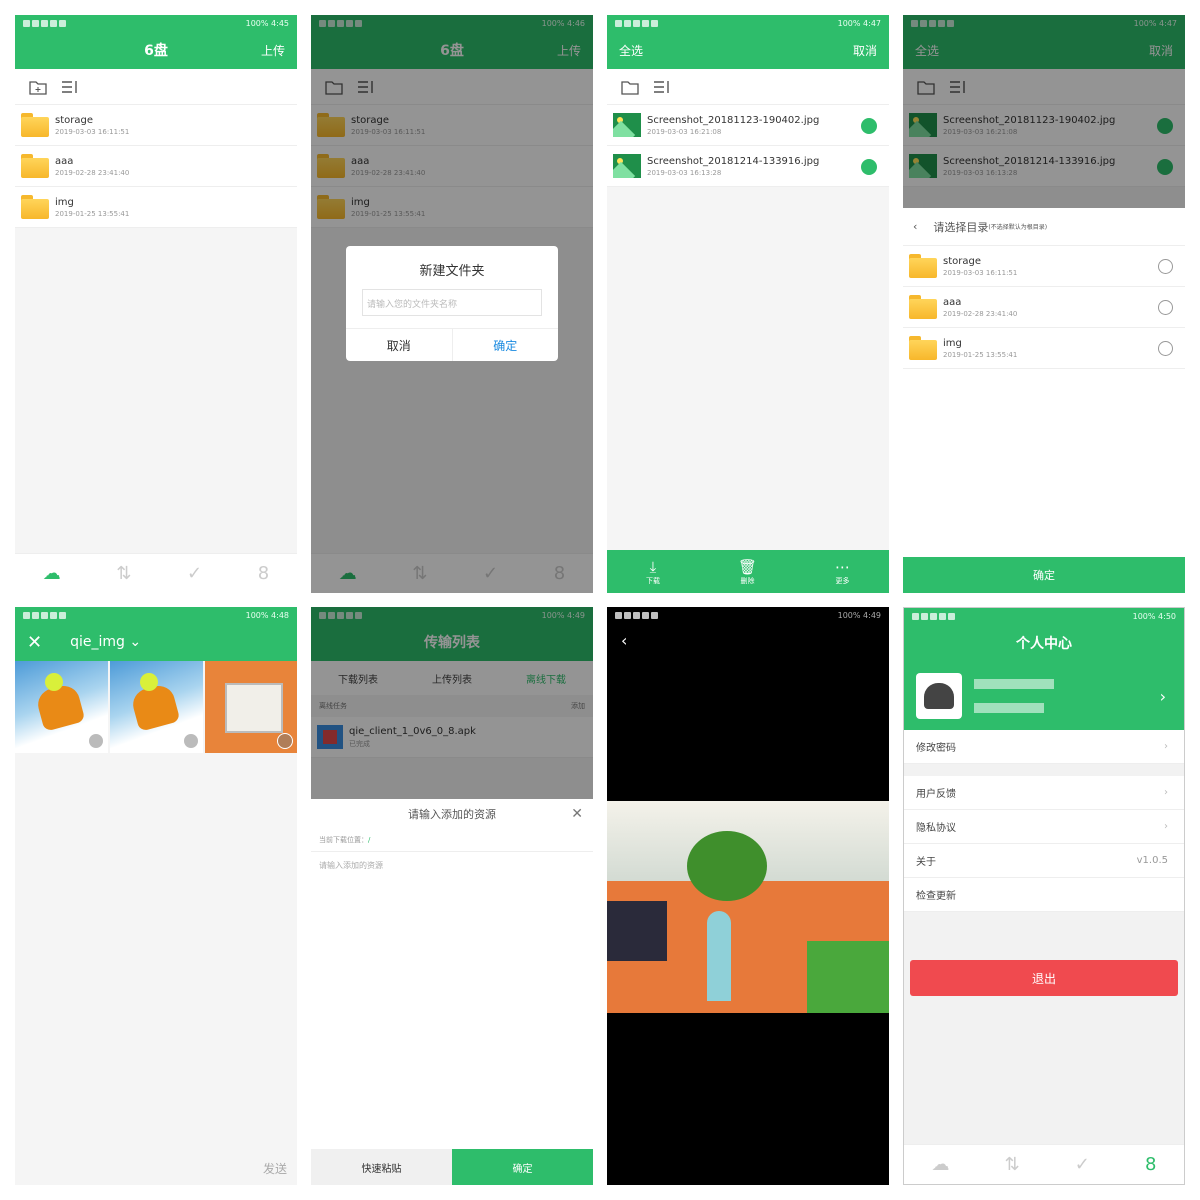 This screenshot has width=1200, height=1200. Describe the element at coordinates (1044, 793) in the screenshot. I see `menu-item: 用户反馈 ›` at that location.